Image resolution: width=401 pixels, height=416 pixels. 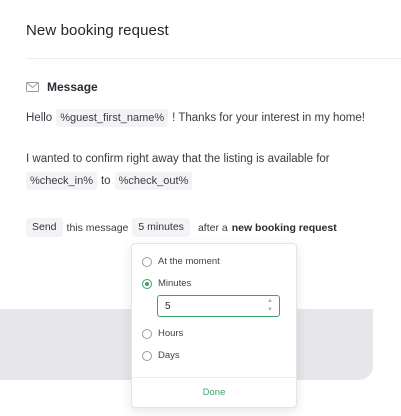 I want to click on page-title: New booking request, so click(x=97, y=30).